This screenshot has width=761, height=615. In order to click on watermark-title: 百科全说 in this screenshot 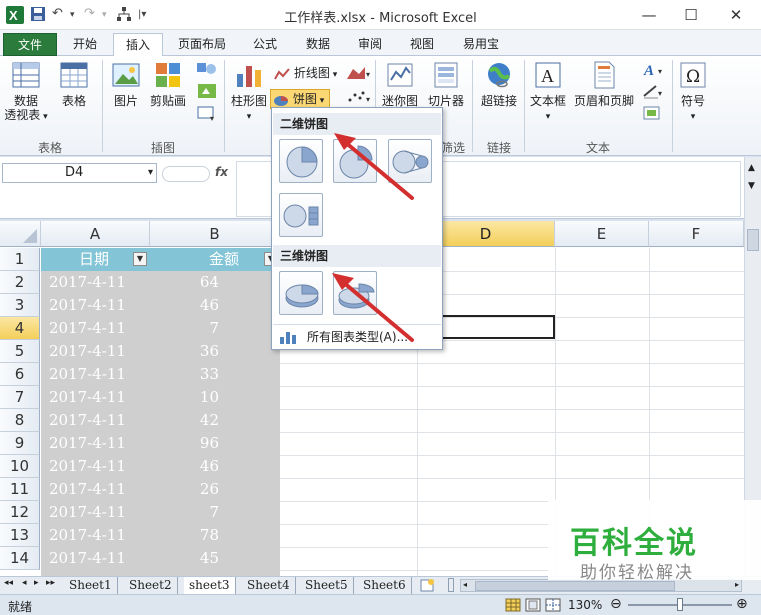, I will do `click(634, 543)`.